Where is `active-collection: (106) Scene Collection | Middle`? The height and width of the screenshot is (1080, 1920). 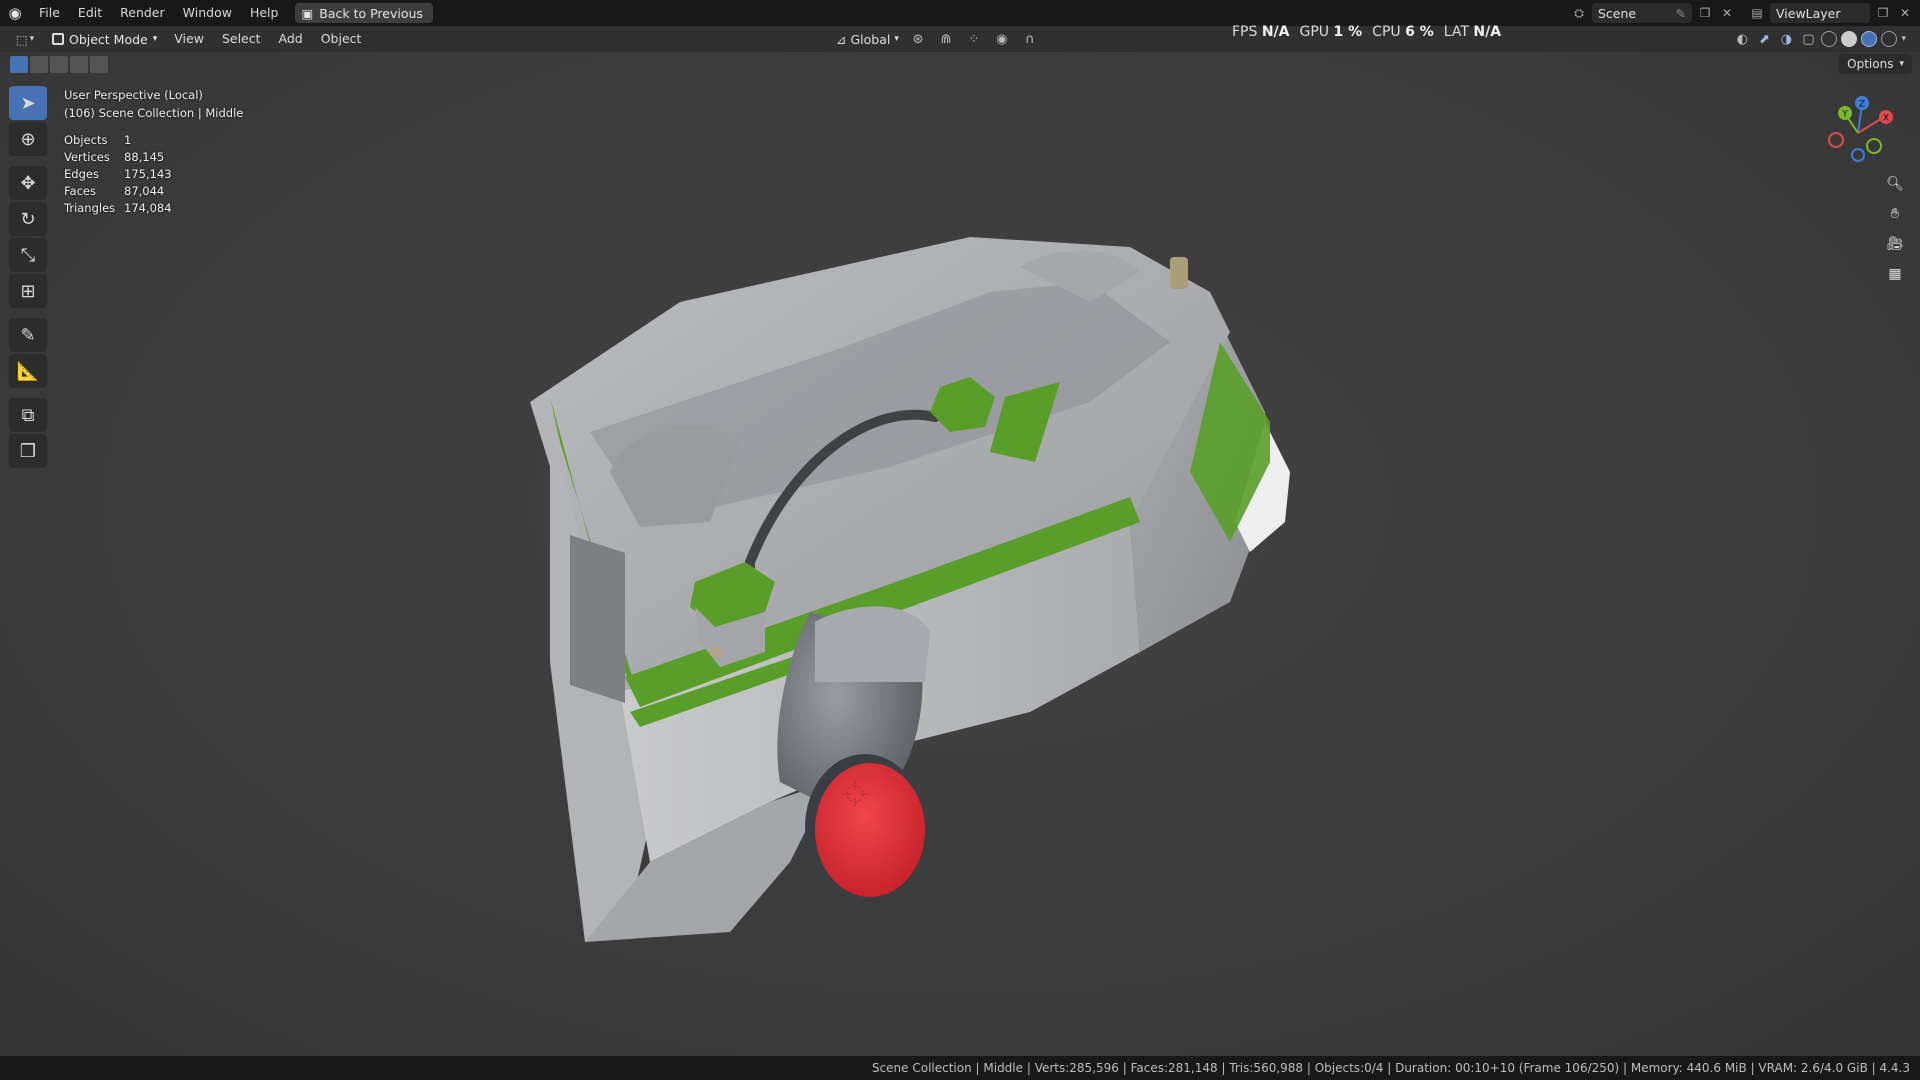 active-collection: (106) Scene Collection | Middle is located at coordinates (154, 113).